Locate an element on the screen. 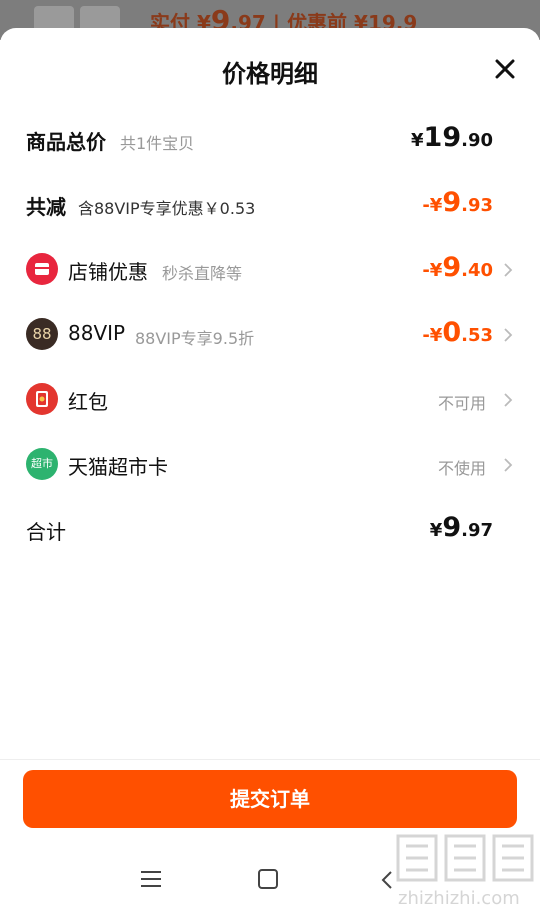  row-tmall-card: 超市 天猫超市卡 不使用 is located at coordinates (270, 465).